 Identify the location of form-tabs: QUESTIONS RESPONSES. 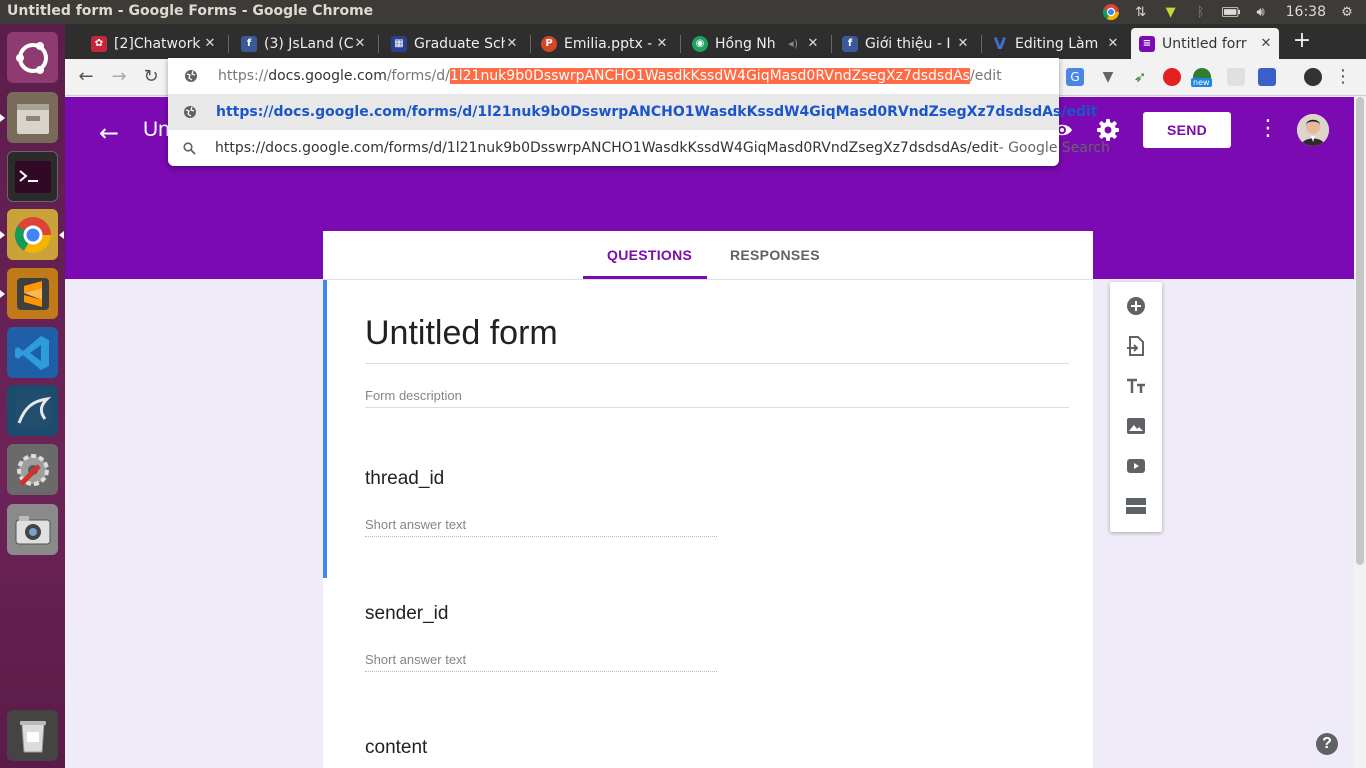
(708, 255).